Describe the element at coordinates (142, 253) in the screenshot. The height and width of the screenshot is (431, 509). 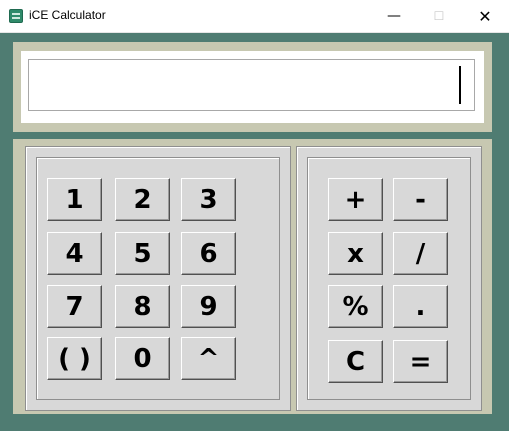
I see `key-5: 5` at that location.